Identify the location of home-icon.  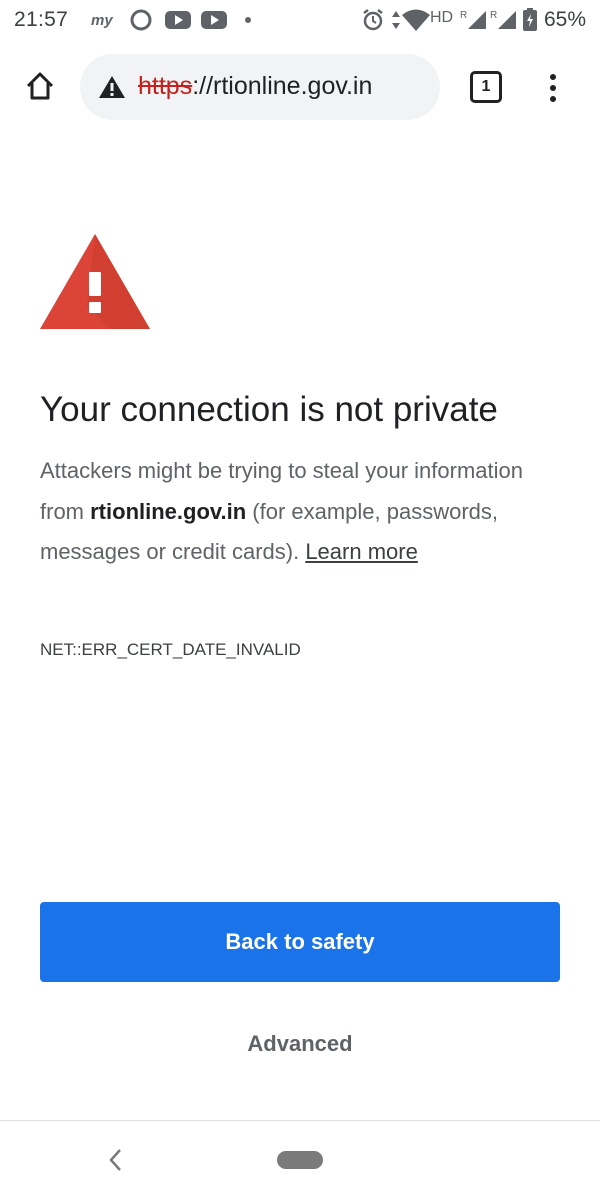
(40, 88).